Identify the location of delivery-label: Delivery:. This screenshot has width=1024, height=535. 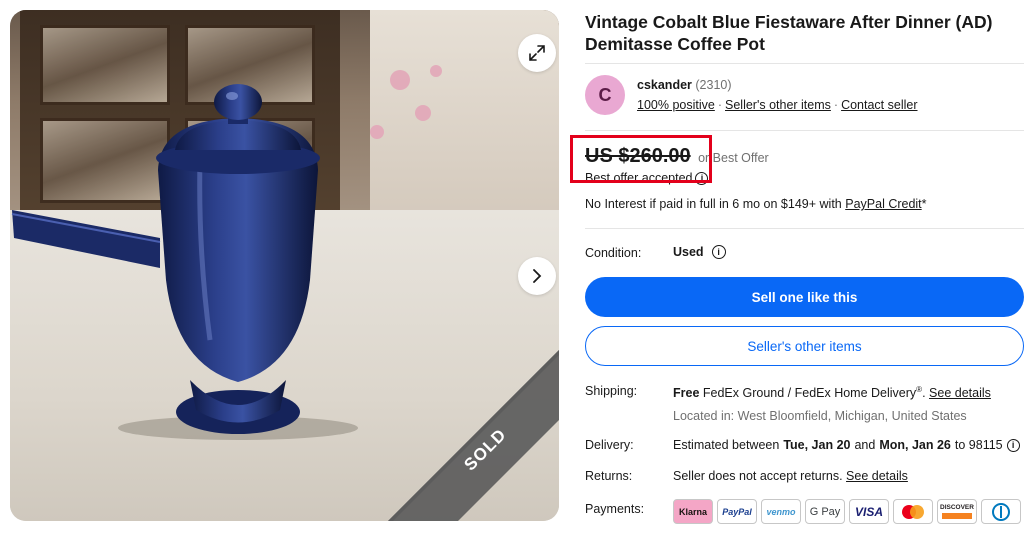
(609, 445).